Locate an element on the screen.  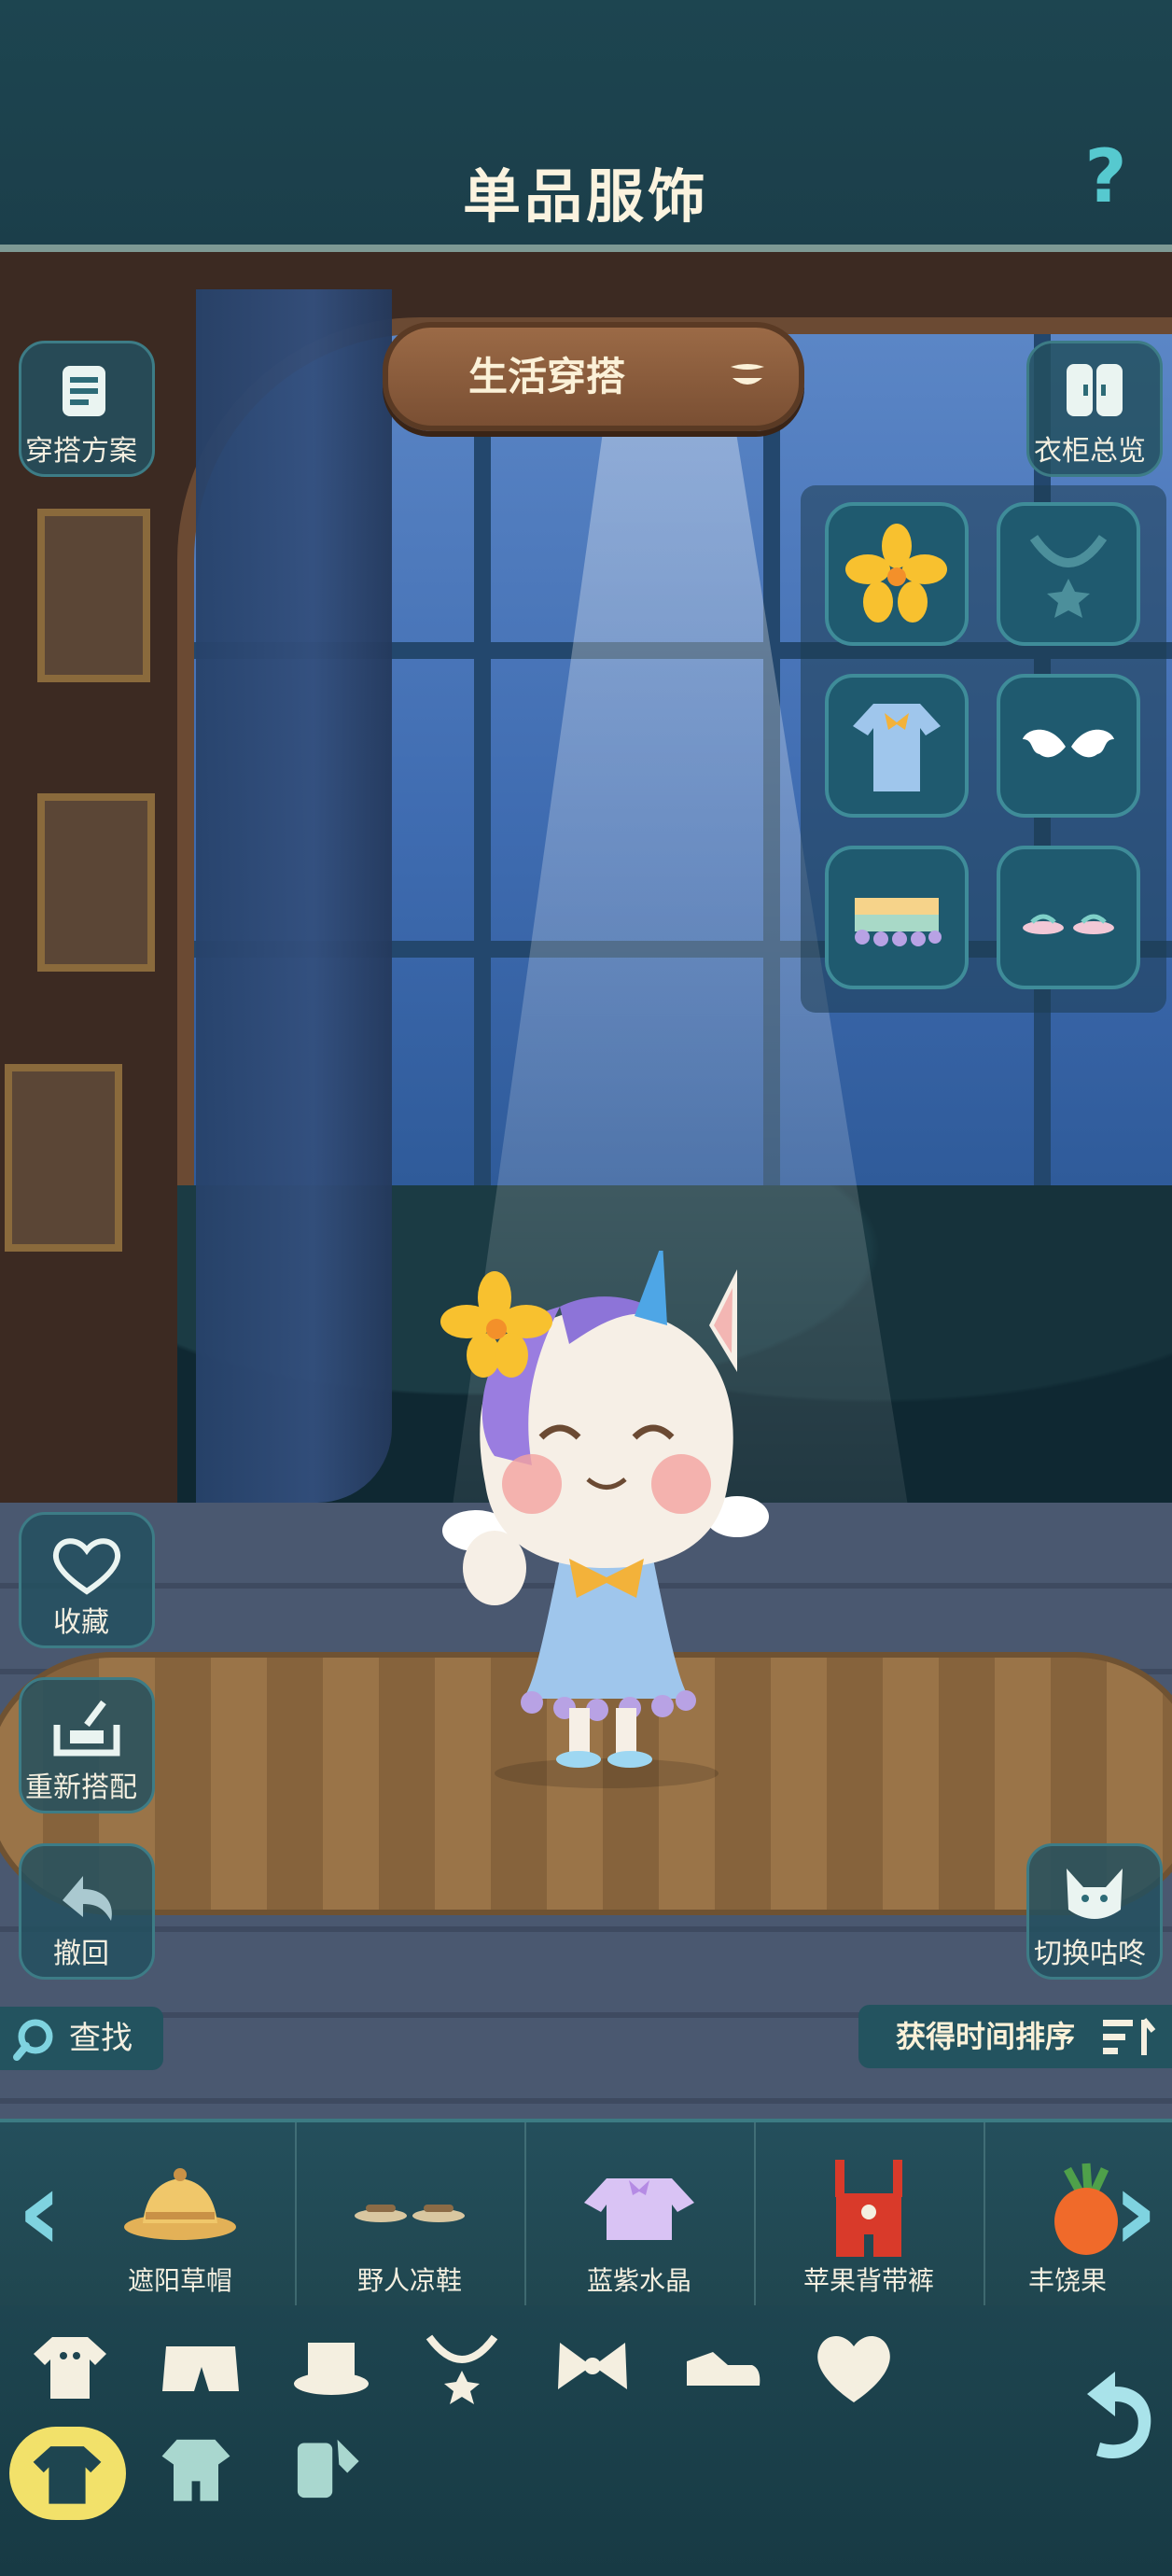
category-shirt-icon is located at coordinates (70, 2366).